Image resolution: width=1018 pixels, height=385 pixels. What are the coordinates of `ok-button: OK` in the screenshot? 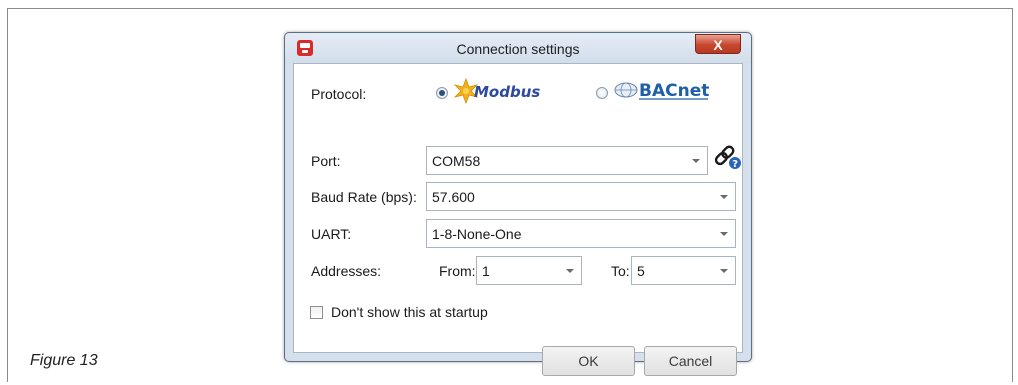 It's located at (588, 361).